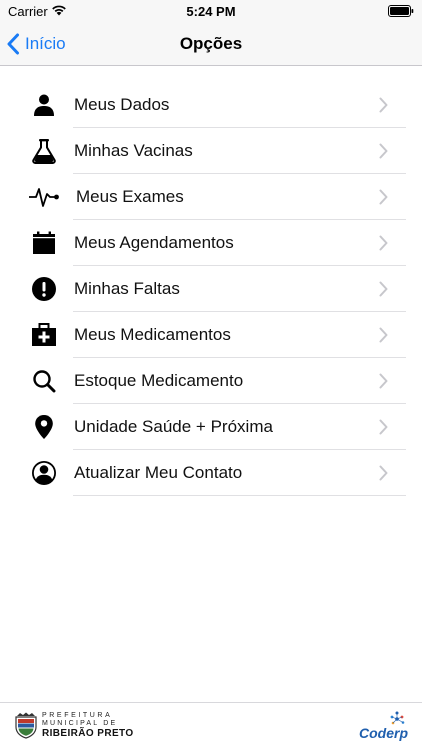  What do you see at coordinates (152, 334) in the screenshot?
I see `menu-item-label: Meus Medicamentos` at bounding box center [152, 334].